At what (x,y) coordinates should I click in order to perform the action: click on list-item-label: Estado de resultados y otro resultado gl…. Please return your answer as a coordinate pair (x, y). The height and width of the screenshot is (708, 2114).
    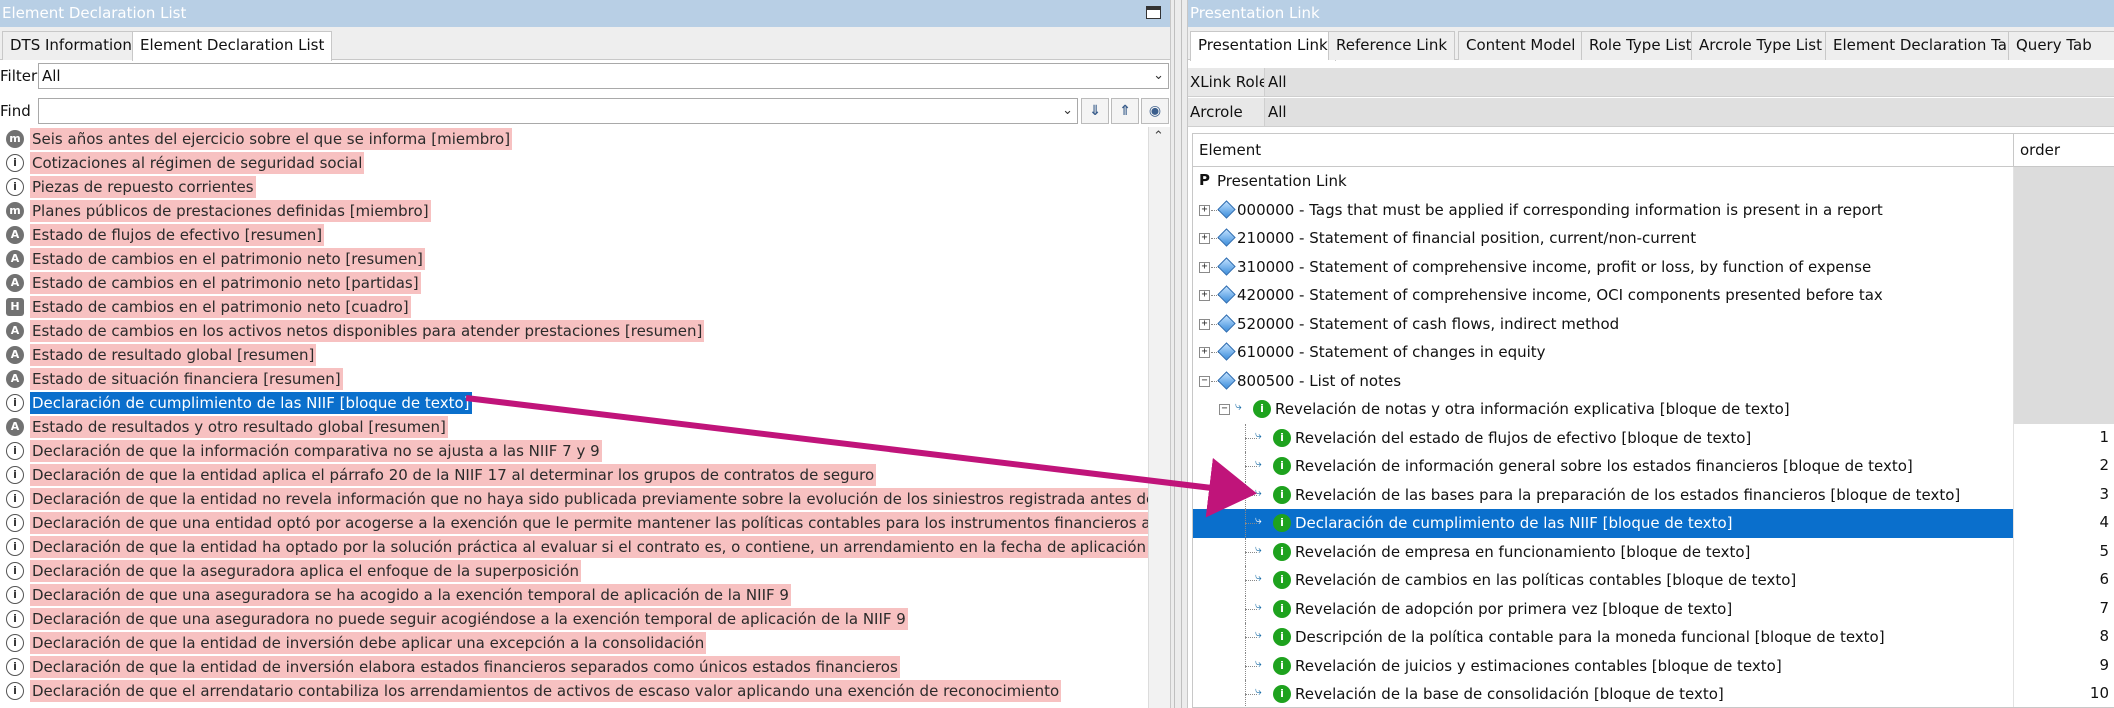
    Looking at the image, I should click on (239, 427).